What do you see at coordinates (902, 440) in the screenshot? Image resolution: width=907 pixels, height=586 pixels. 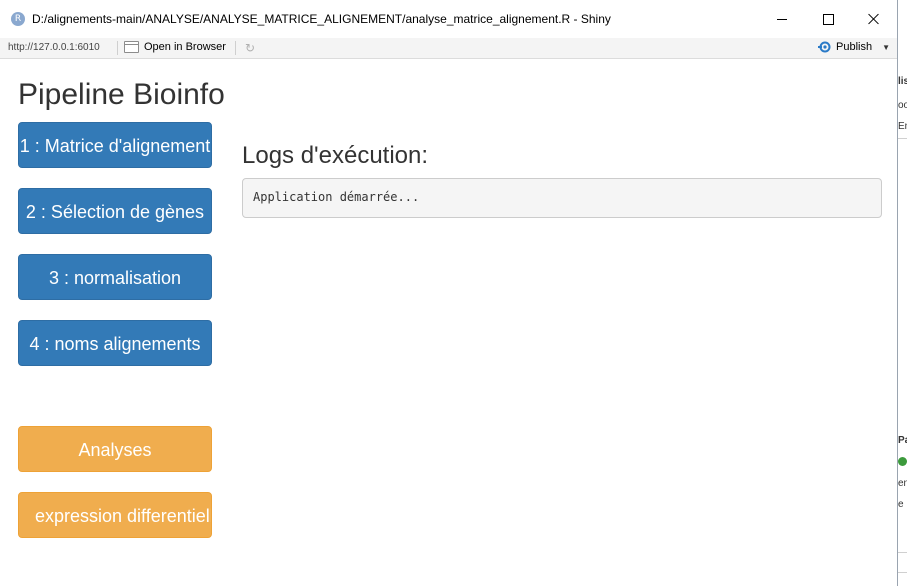 I see `background-text: Pa` at bounding box center [902, 440].